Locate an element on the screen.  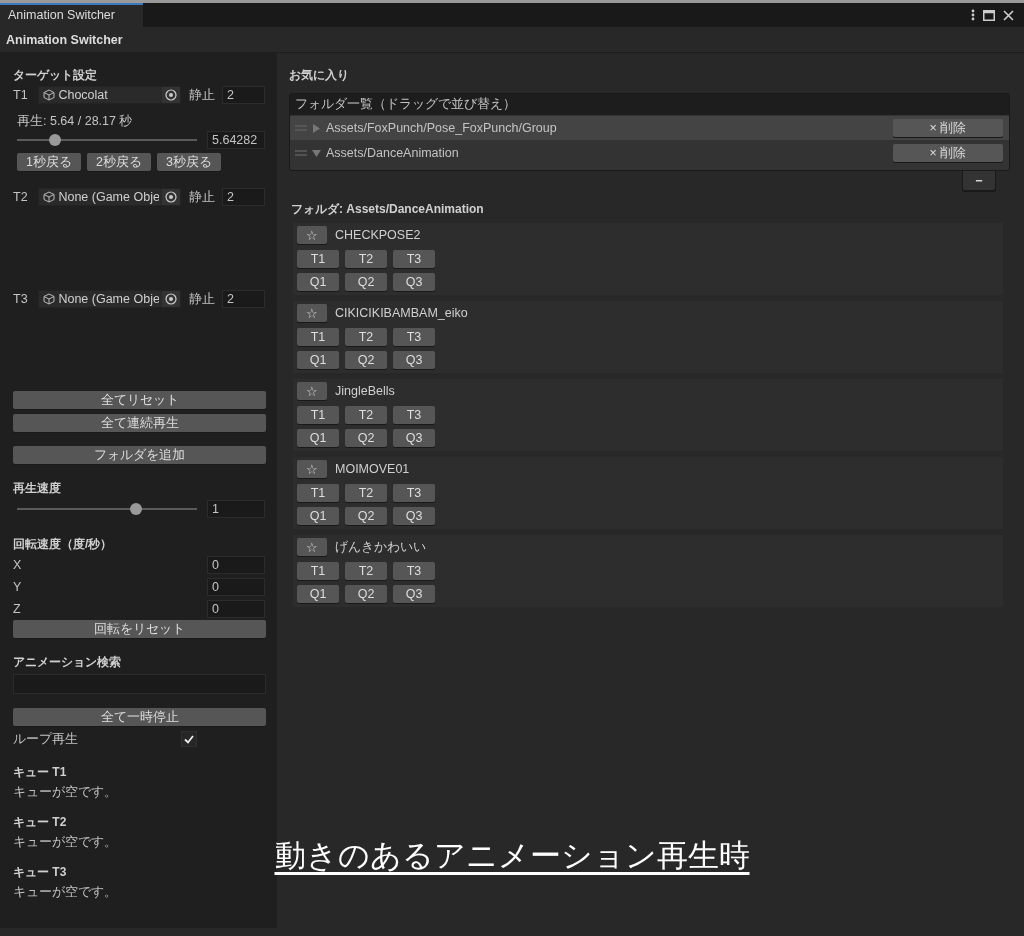
window-title: Animation Switcher is located at coordinates (64, 39).